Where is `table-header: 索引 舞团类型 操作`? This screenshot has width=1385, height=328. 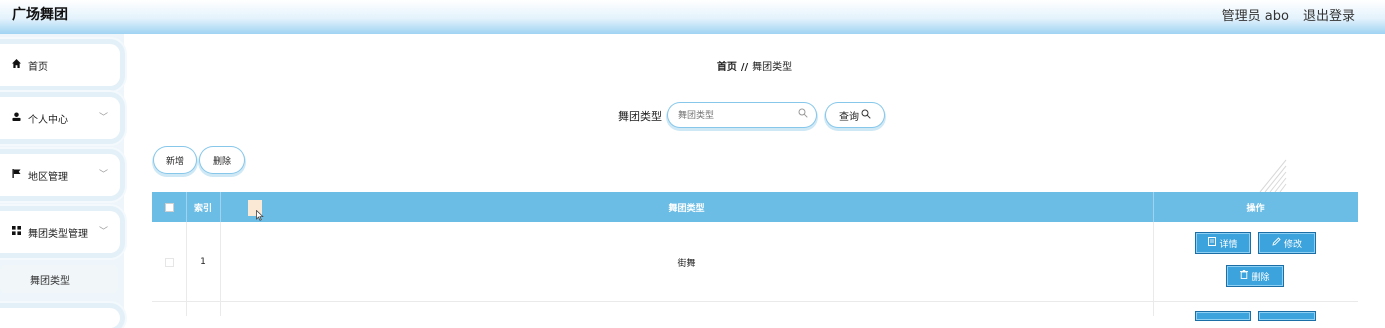
table-header: 索引 舞团类型 操作 is located at coordinates (755, 207).